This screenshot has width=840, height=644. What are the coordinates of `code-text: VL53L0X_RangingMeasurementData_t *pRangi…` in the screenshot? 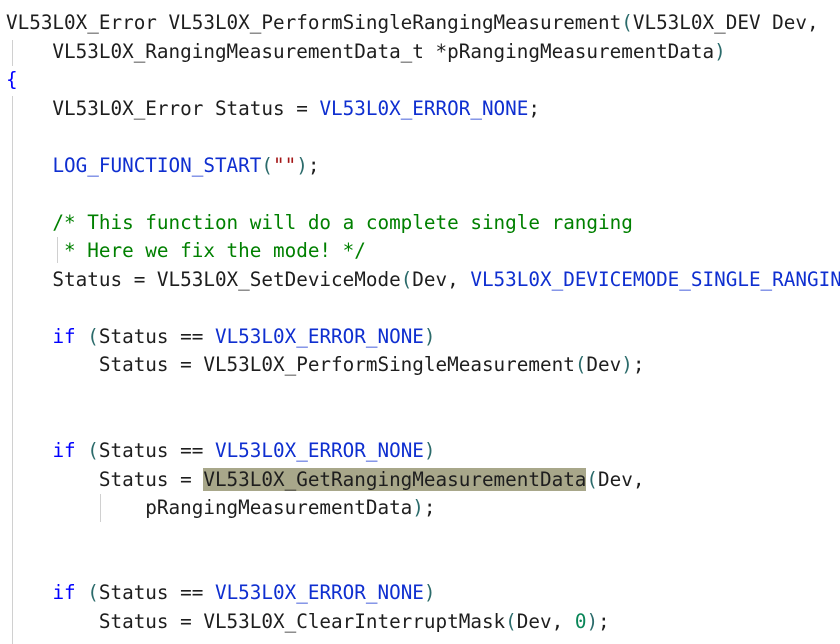 It's located at (360, 51).